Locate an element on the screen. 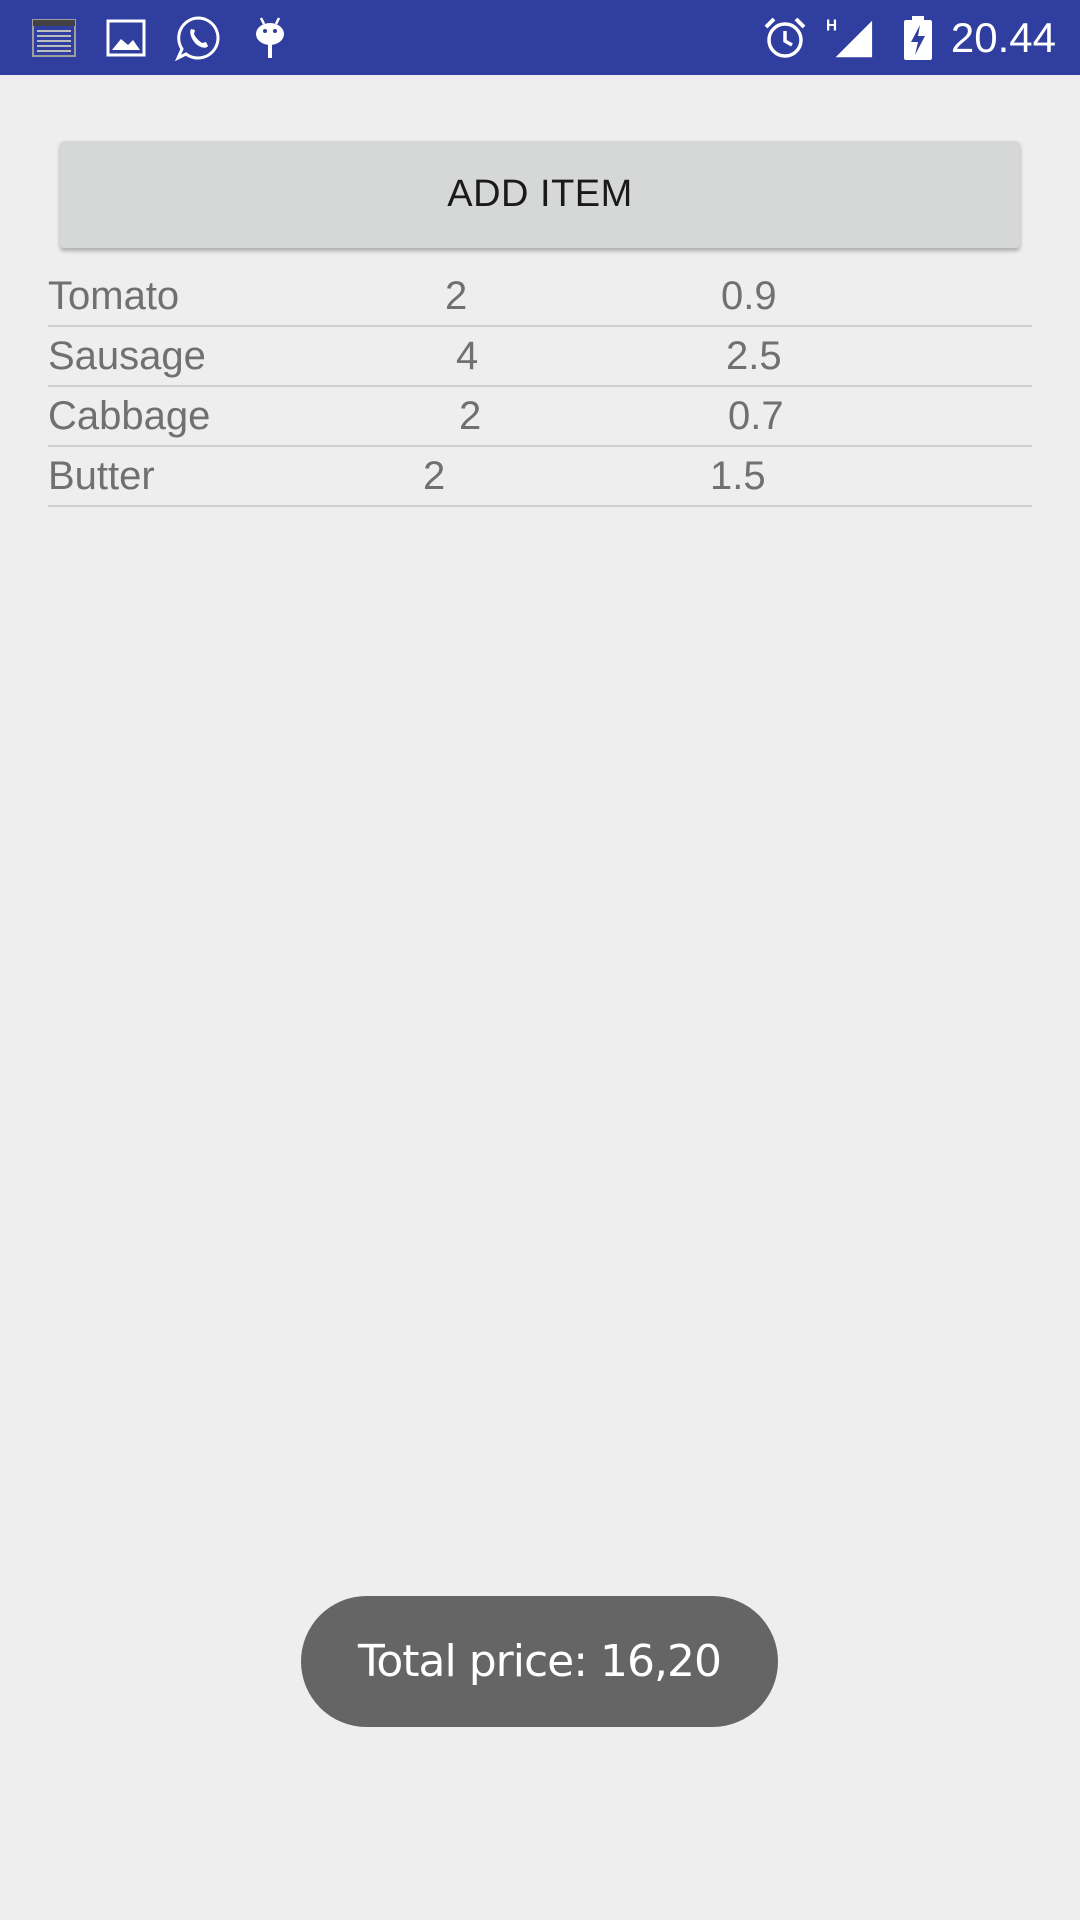 This screenshot has height=1920, width=1080. item-price: 0.9 is located at coordinates (749, 296).